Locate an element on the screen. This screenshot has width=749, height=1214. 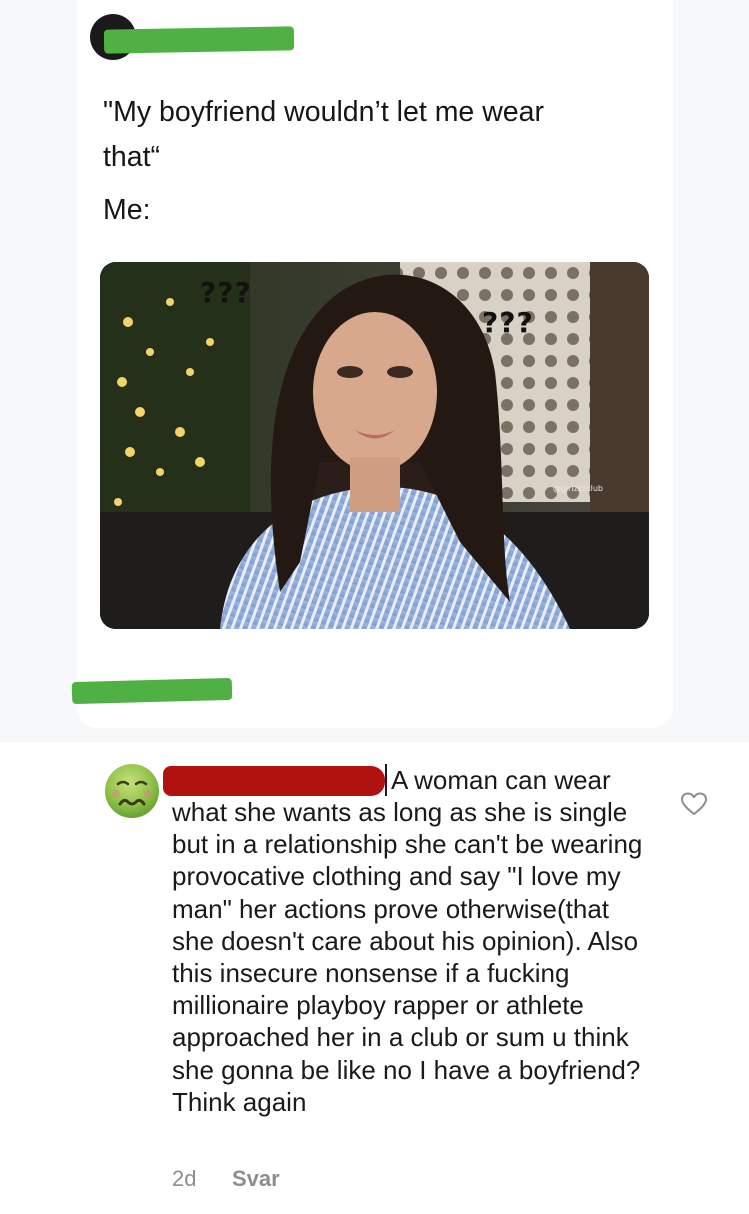
tweet-text-line: Me: is located at coordinates (127, 210).